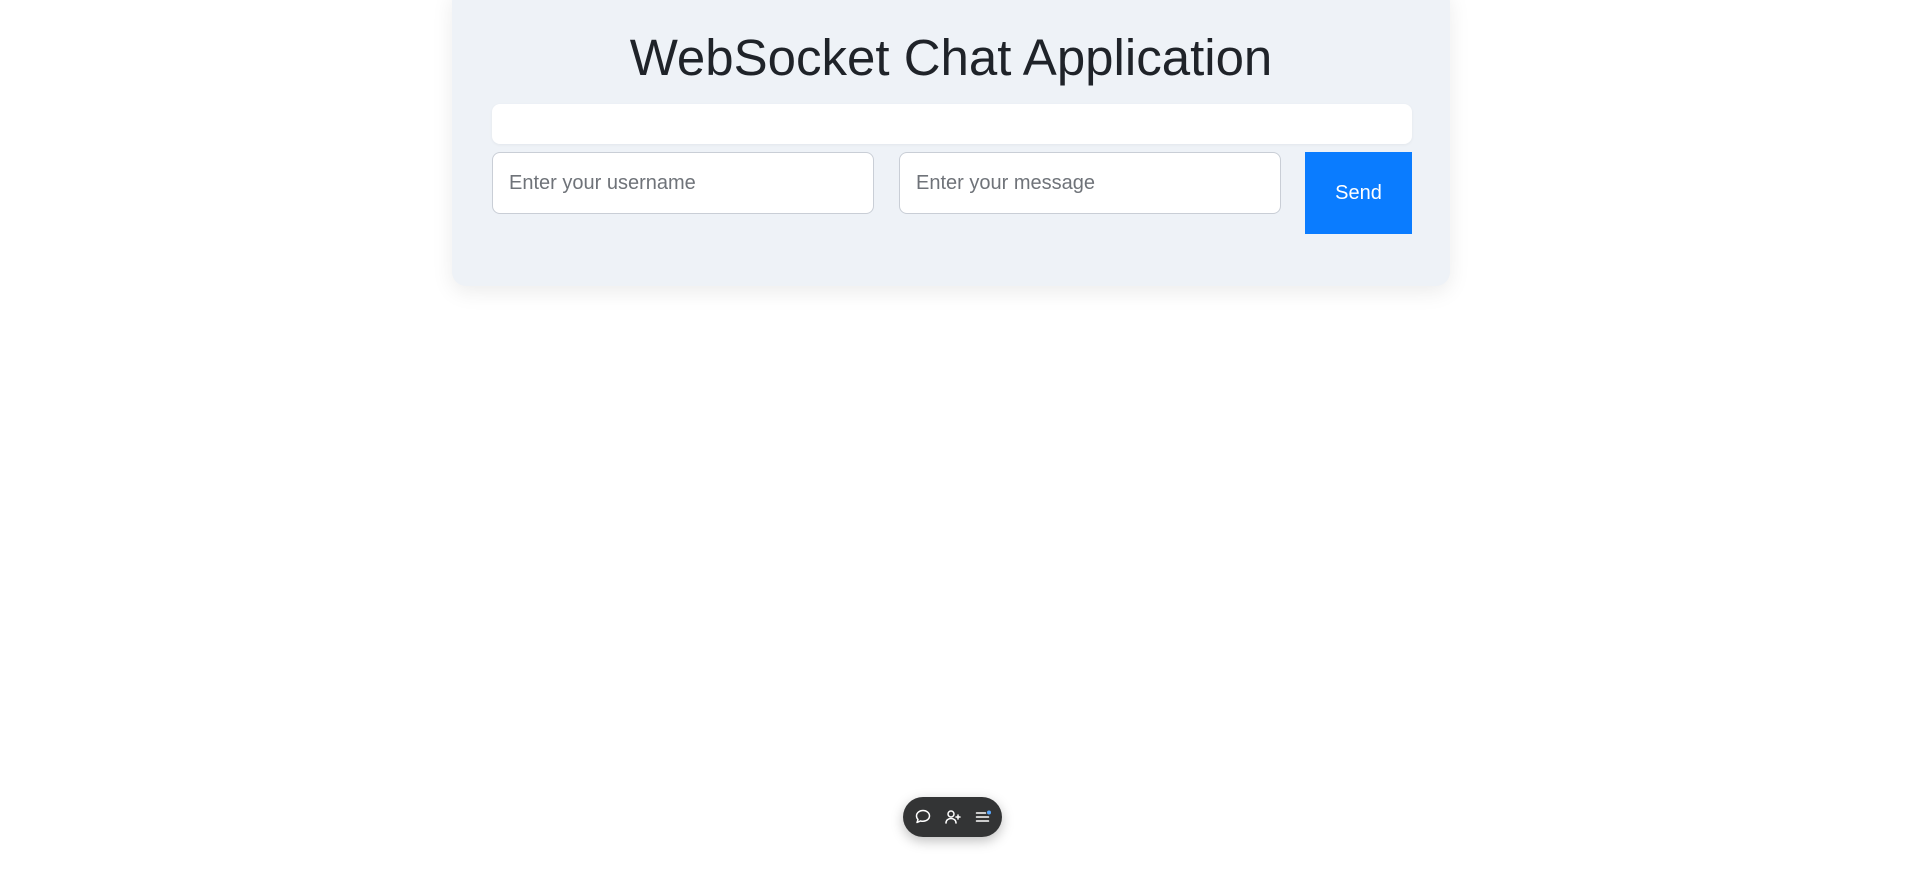  I want to click on chat-button, so click(923, 817).